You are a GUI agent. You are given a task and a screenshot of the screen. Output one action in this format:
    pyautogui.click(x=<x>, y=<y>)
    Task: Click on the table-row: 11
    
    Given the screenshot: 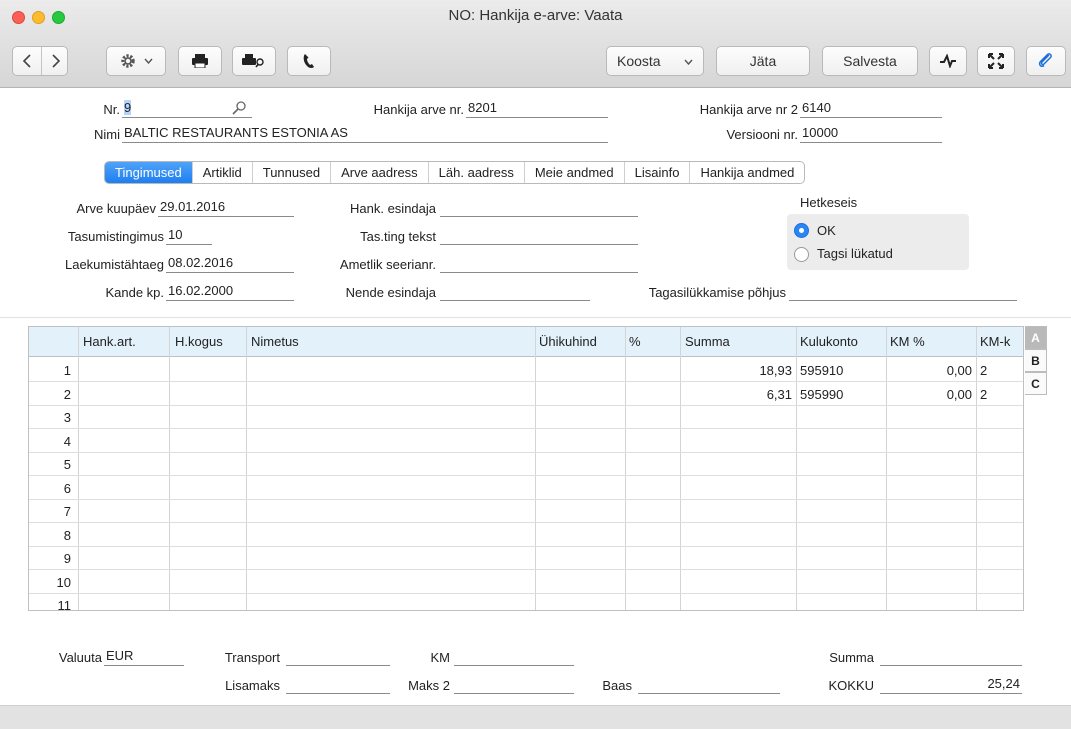 What is the action you would take?
    pyautogui.click(x=526, y=601)
    